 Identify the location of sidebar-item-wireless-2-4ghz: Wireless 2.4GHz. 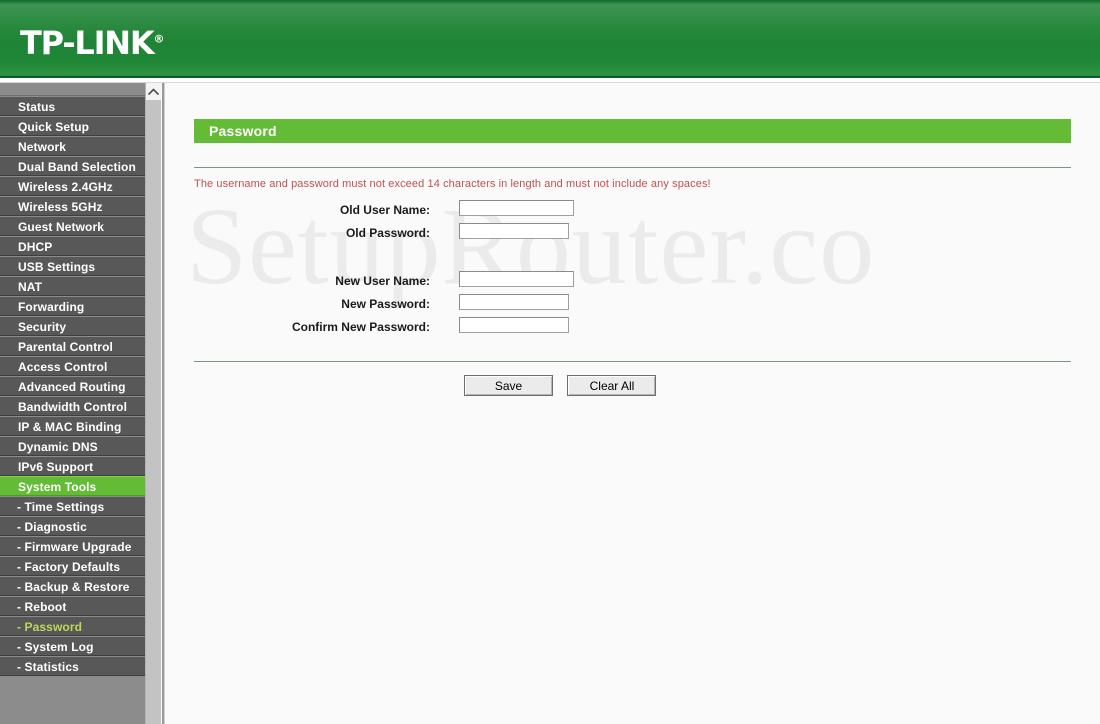
(72, 186).